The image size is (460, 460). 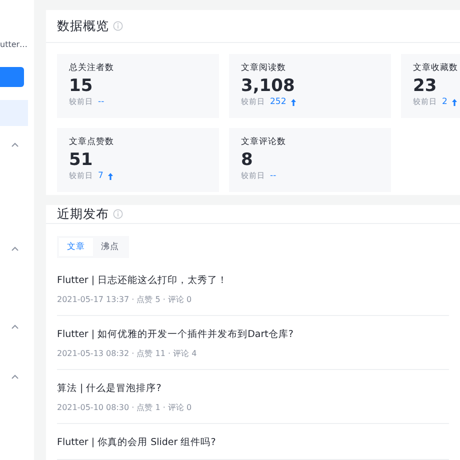 I want to click on stat-label: 文章点赞数, so click(x=92, y=142).